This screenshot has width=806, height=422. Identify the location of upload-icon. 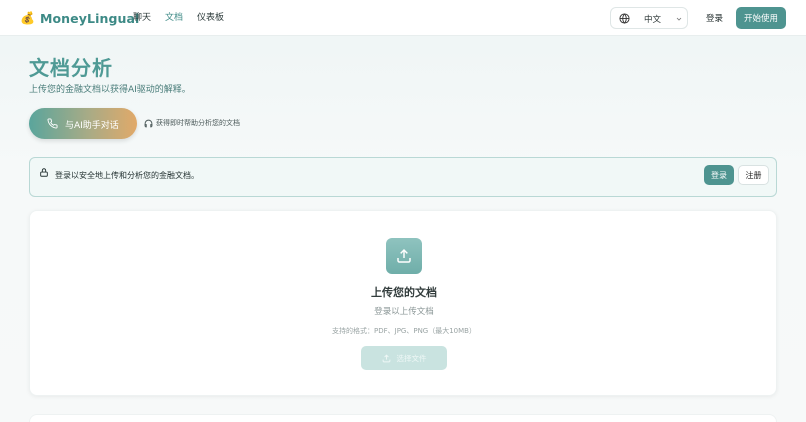
(404, 255).